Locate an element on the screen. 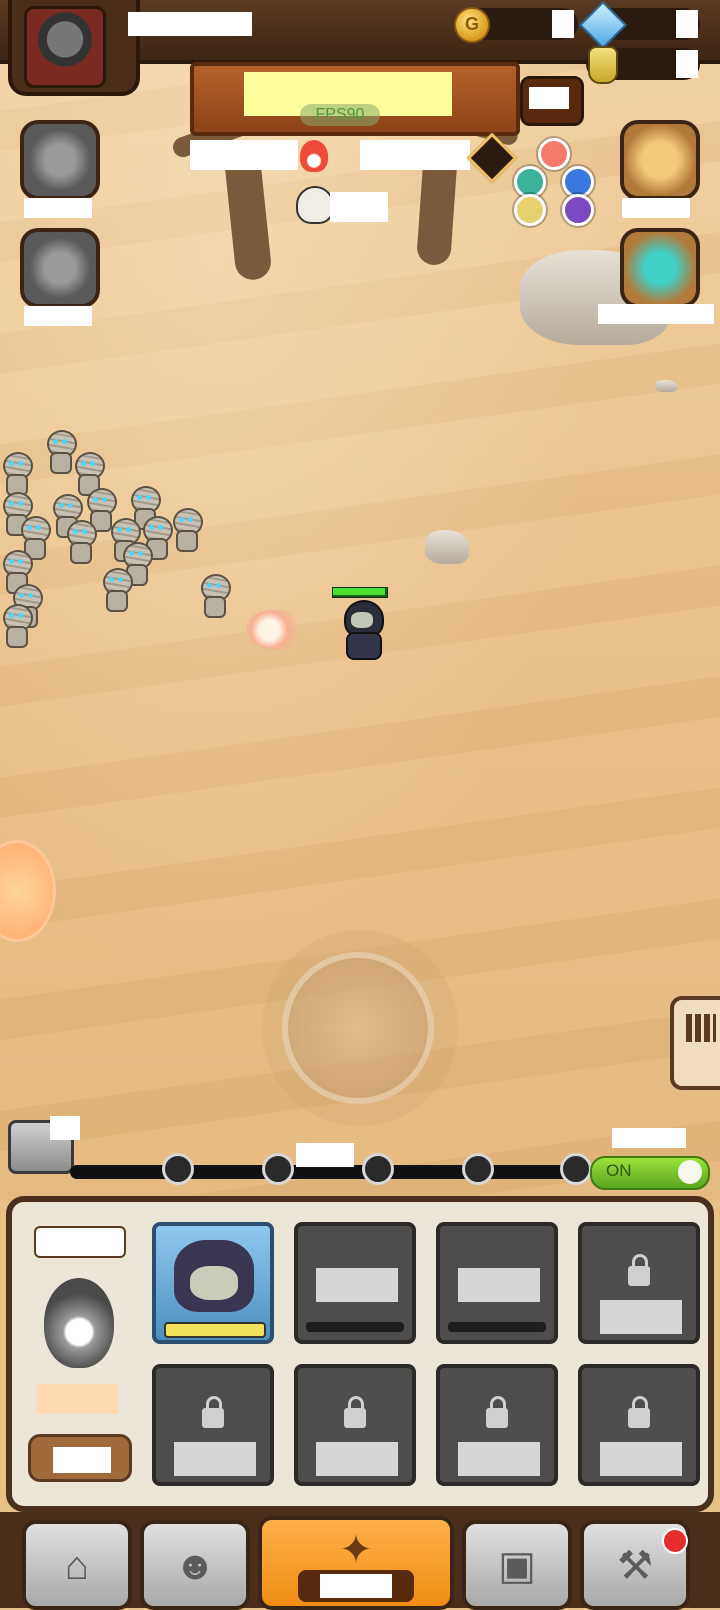 The width and height of the screenshot is (720, 1610). hero-health-fill is located at coordinates (359, 591).